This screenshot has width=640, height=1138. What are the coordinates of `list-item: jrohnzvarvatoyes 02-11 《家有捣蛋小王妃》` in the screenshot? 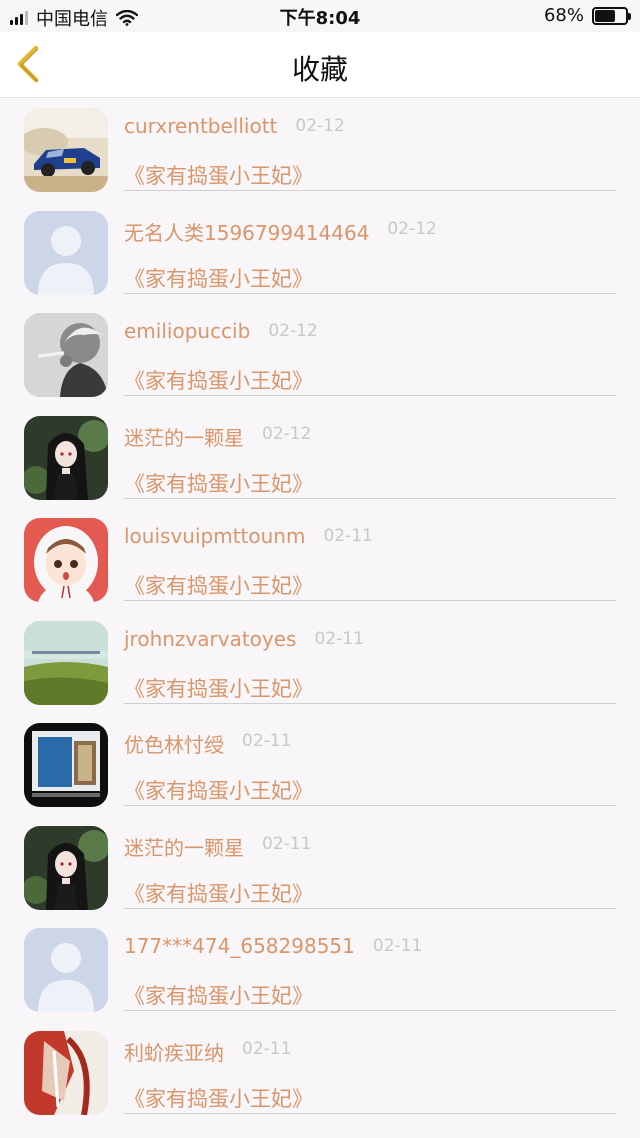 It's located at (320, 662).